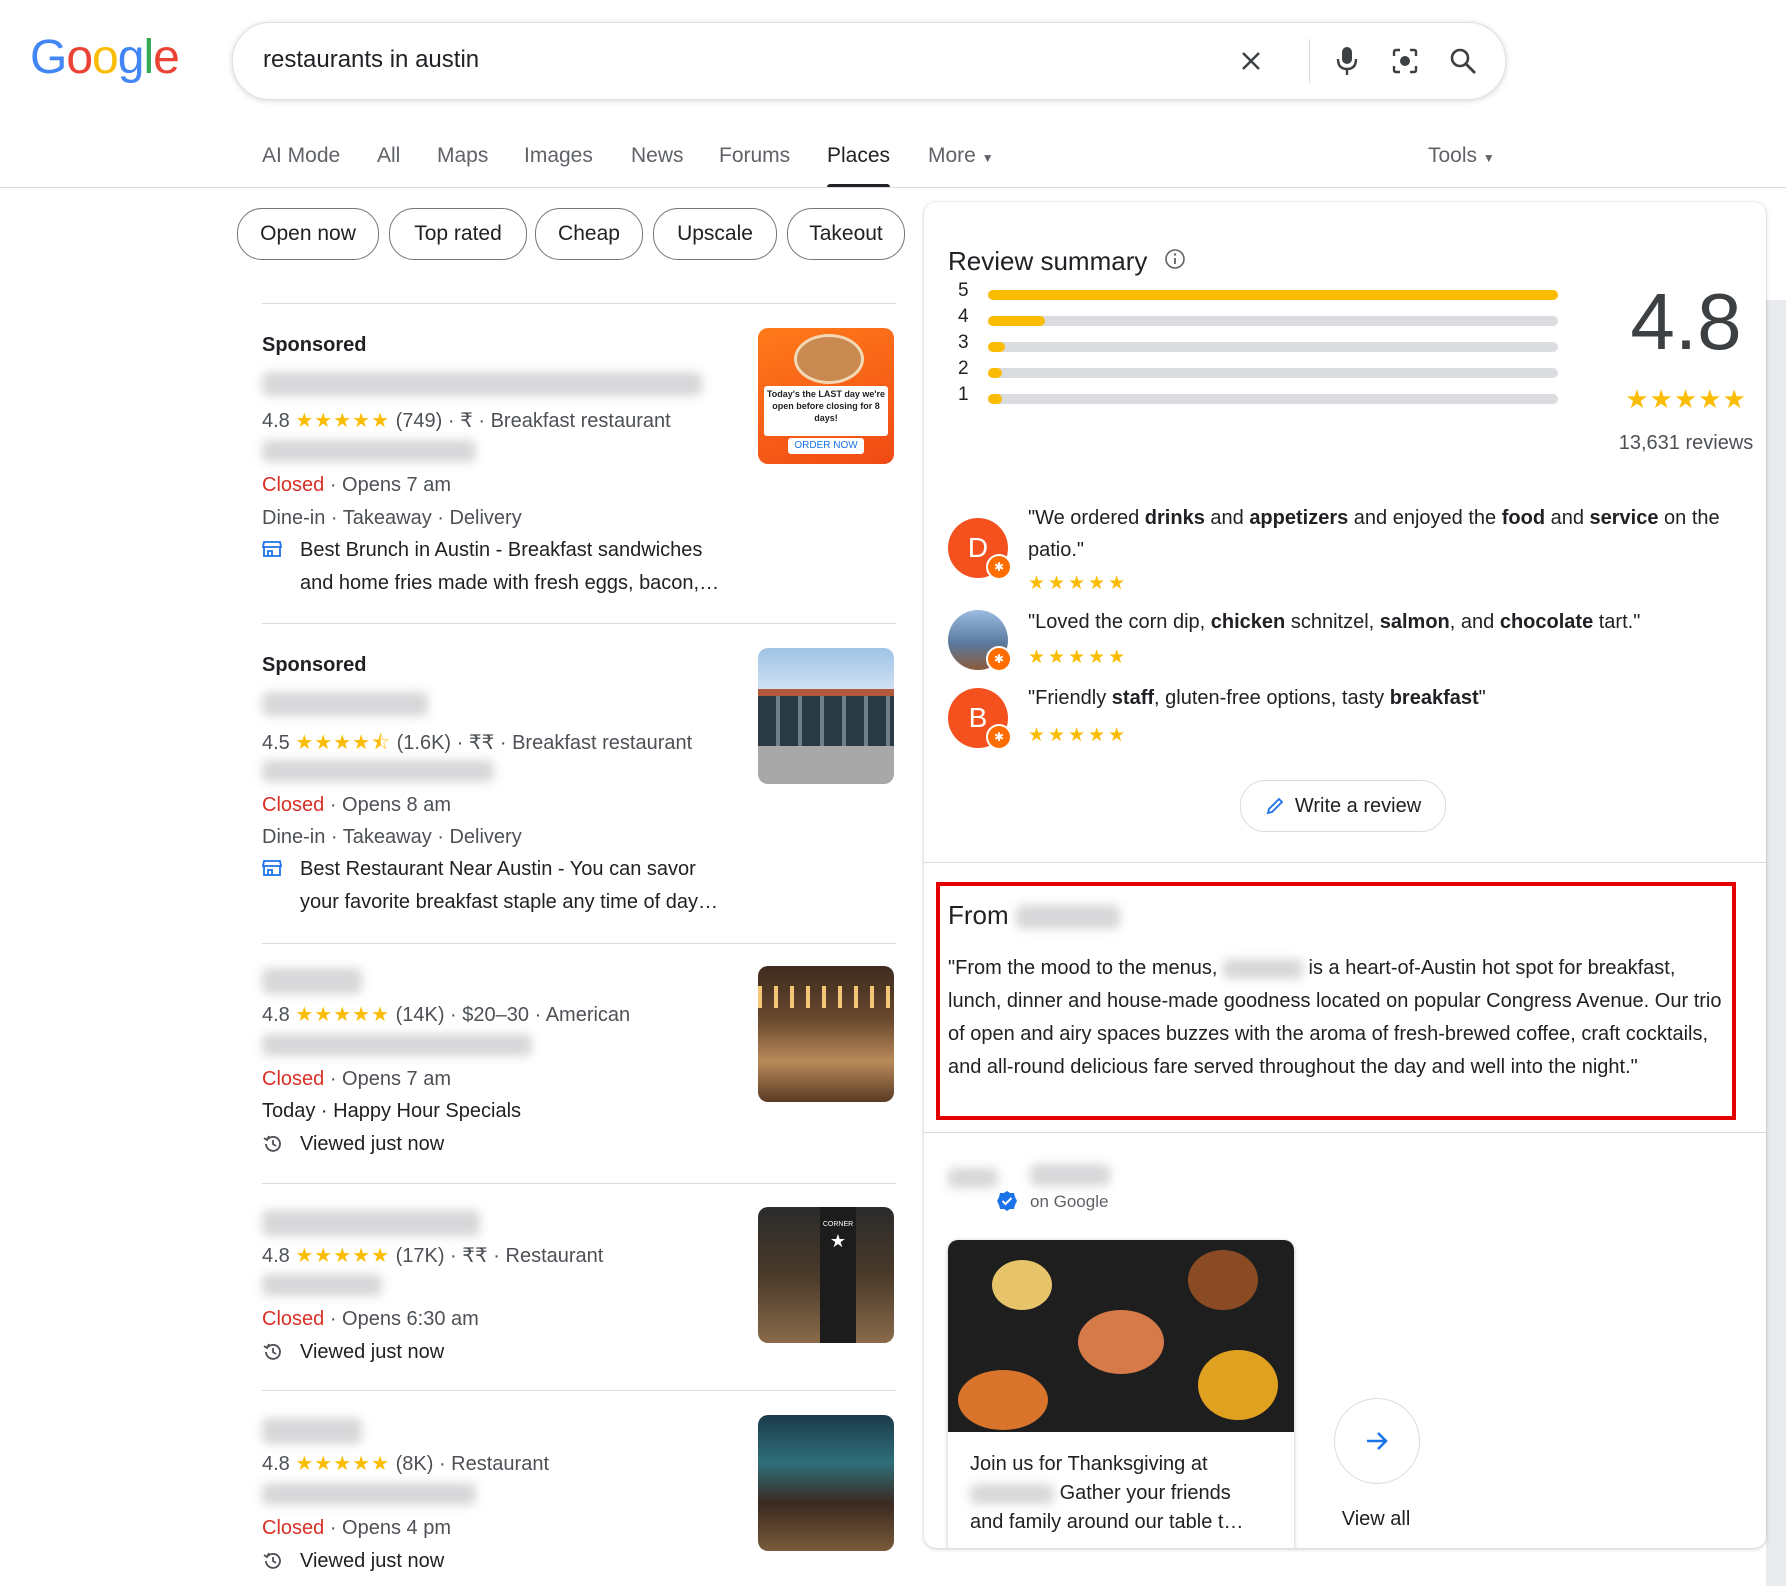 Image resolution: width=1786 pixels, height=1586 pixels. I want to click on reviewer-avatar: D ✱, so click(980, 549).